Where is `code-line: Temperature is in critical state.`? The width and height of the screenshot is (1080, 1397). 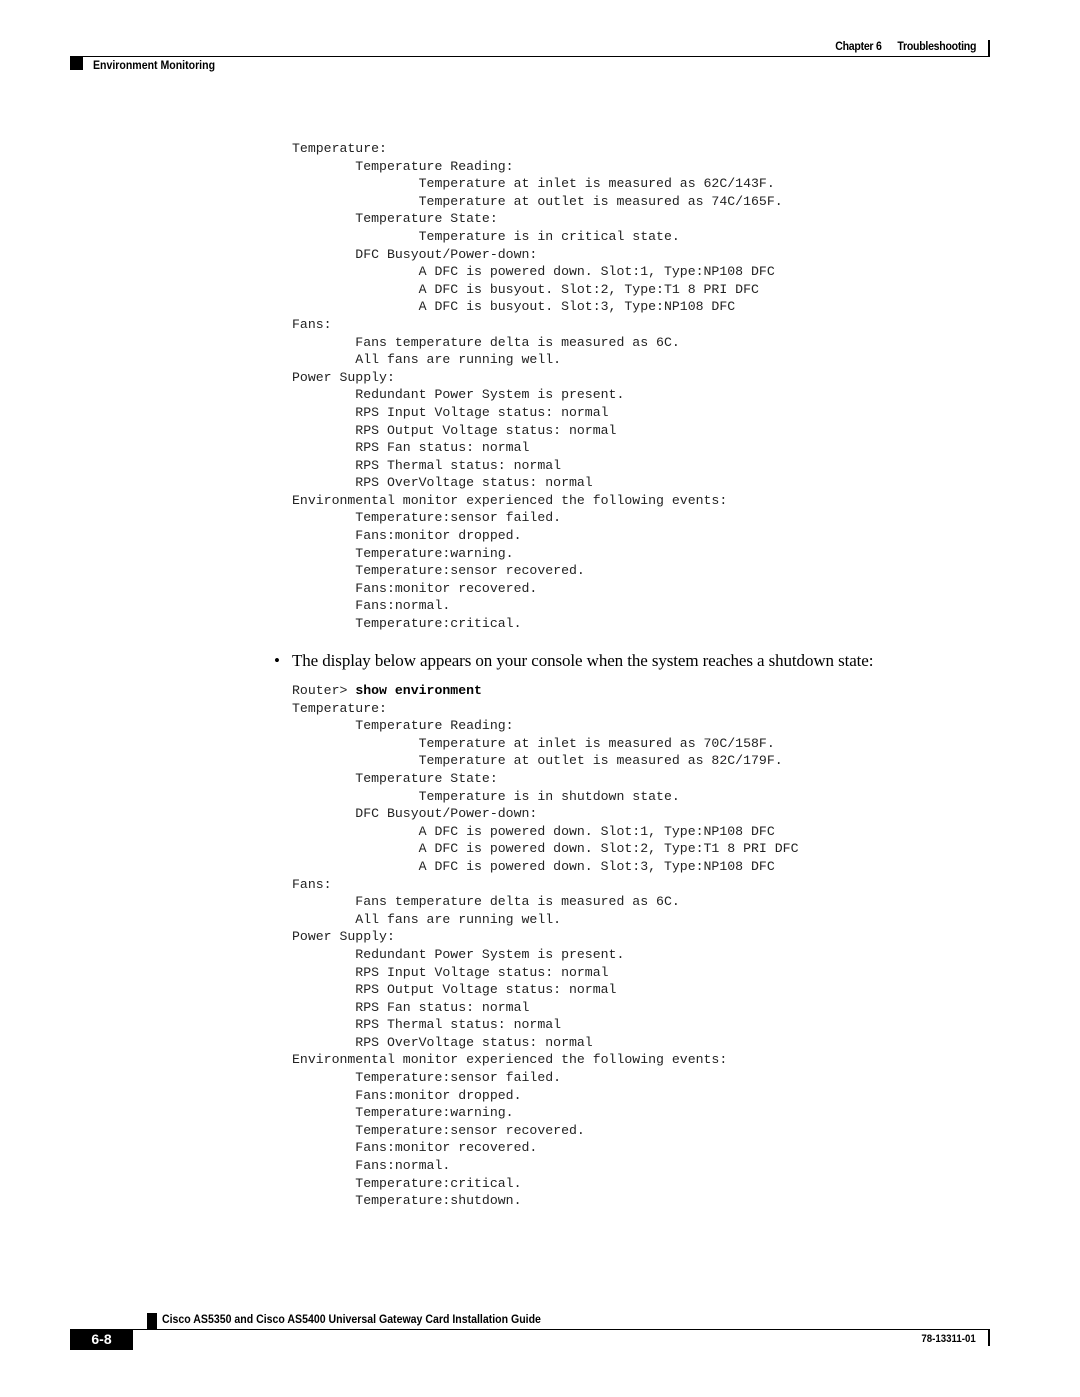
code-line: Temperature is in critical state. is located at coordinates (549, 236).